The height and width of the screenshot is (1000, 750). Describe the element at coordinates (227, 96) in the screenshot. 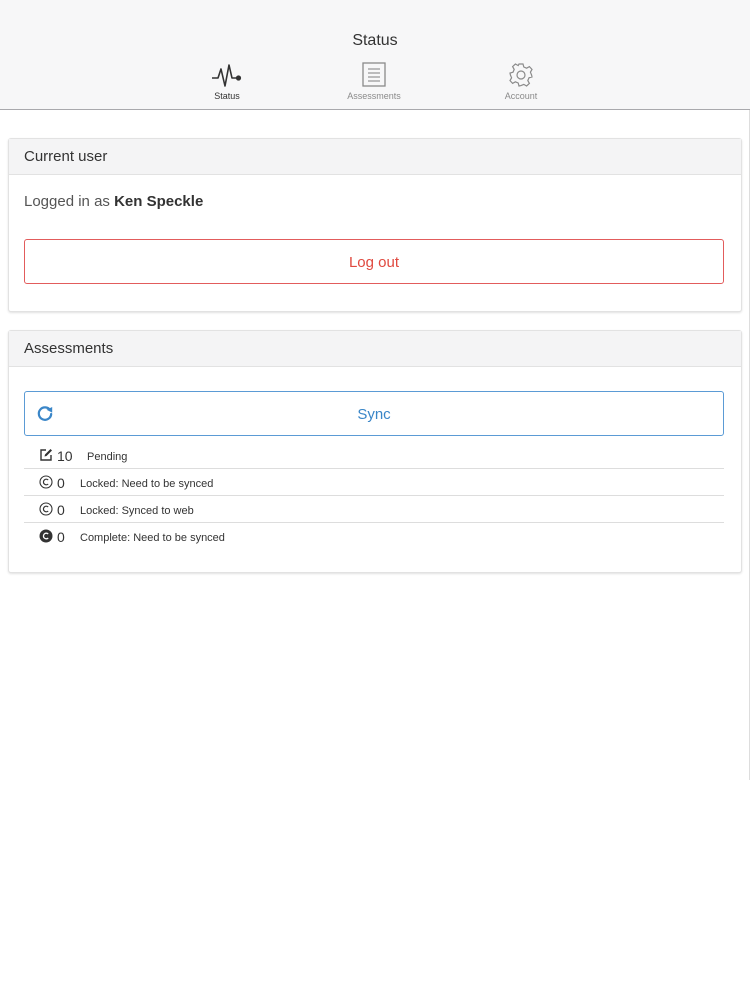

I see `tab-status-label: Status` at that location.